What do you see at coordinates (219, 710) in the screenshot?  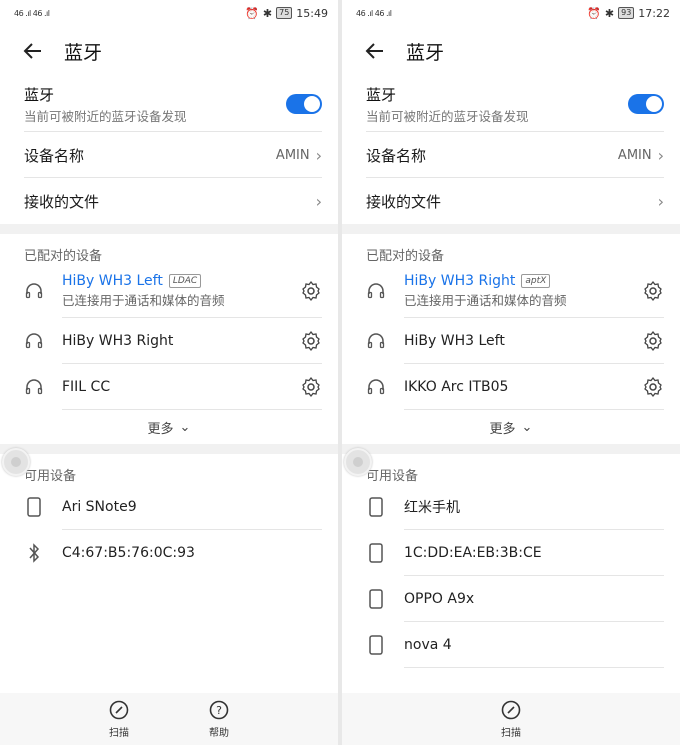 I see `help-icon: ?` at bounding box center [219, 710].